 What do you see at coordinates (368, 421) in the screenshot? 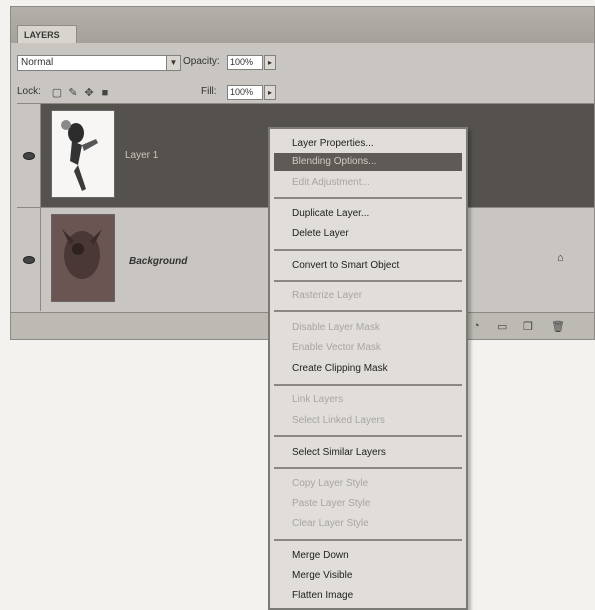
I see `menu-item-select-linked-layers: Select Linked Layers` at bounding box center [368, 421].